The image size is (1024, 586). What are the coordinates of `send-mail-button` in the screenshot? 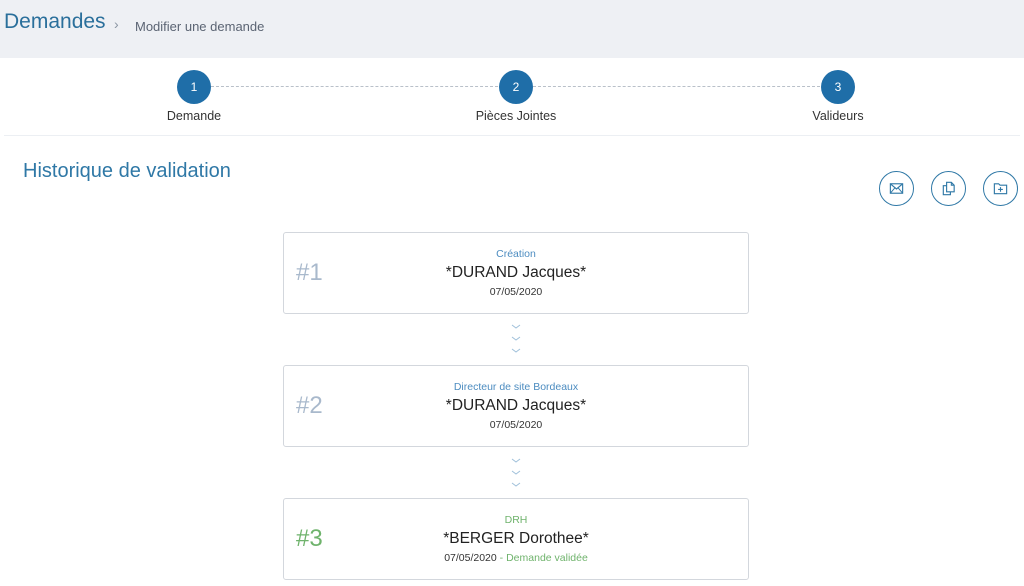 It's located at (896, 188).